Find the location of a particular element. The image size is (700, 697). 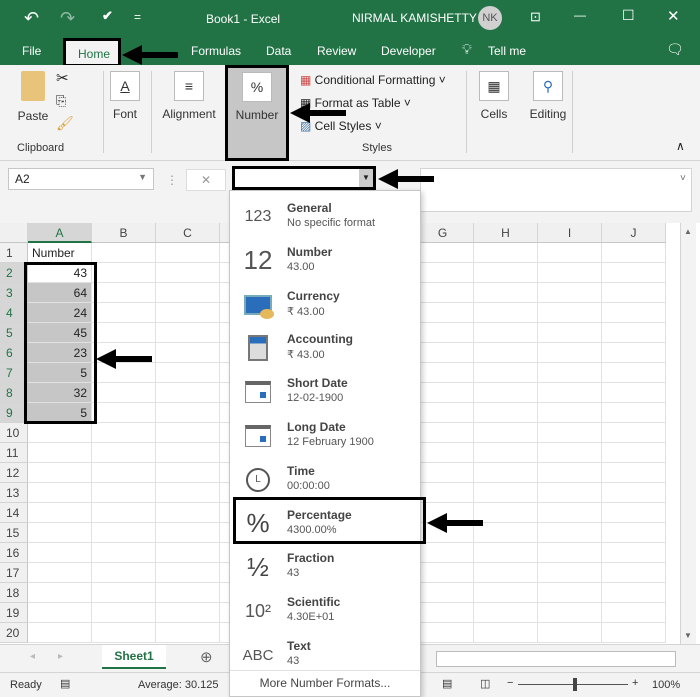

spelling-icon: ✔ is located at coordinates (107, 16).